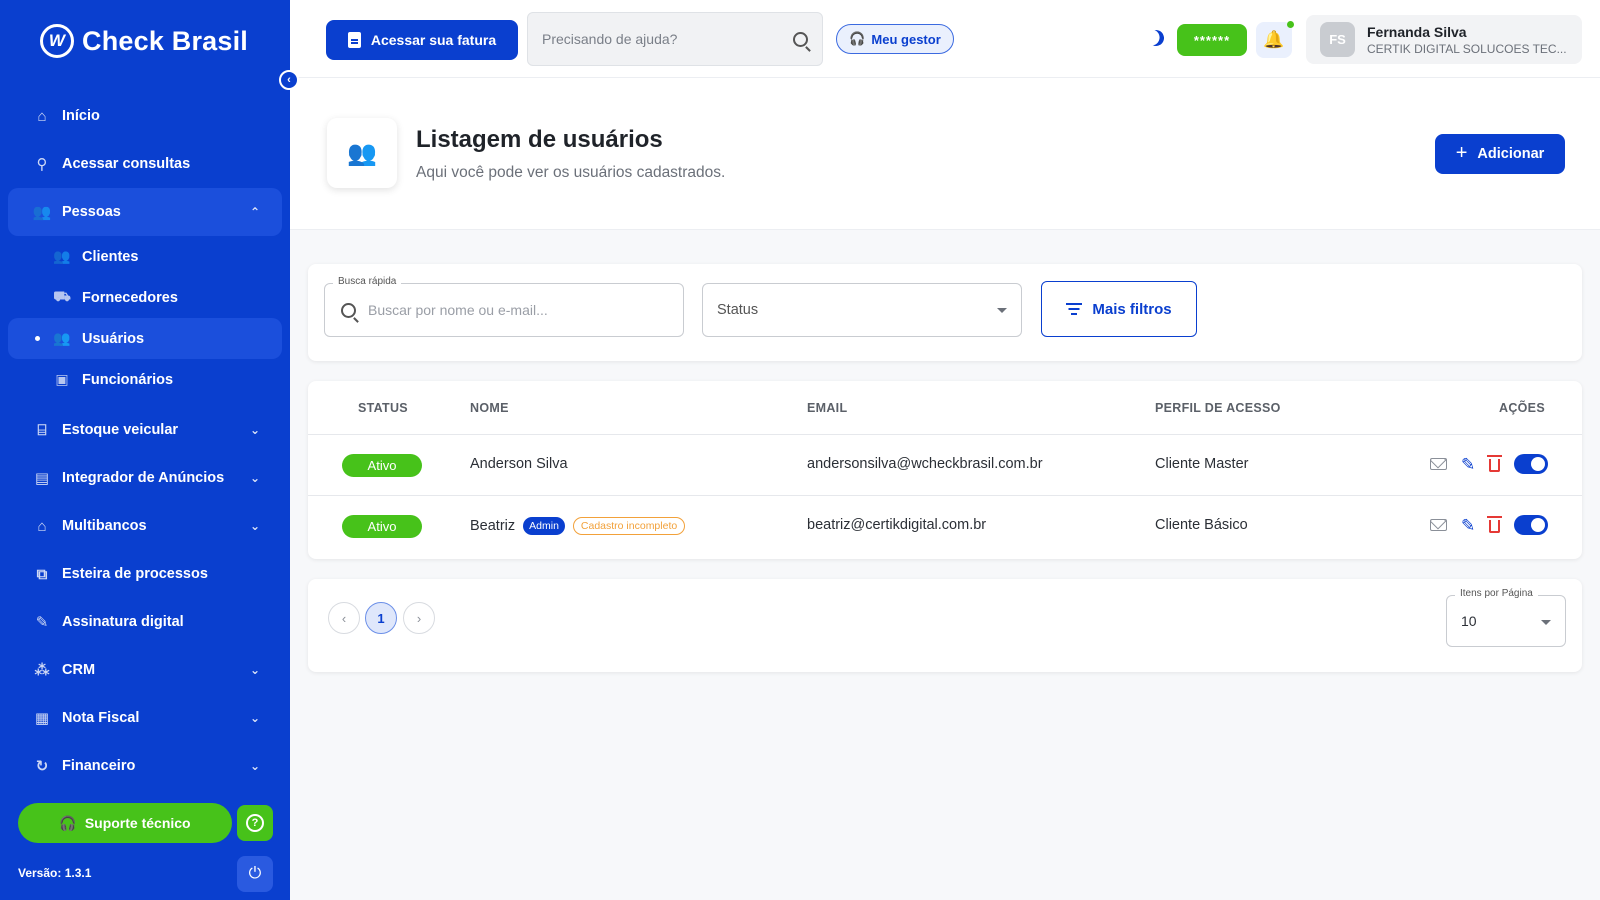 This screenshot has height=900, width=1600. Describe the element at coordinates (125, 823) in the screenshot. I see `support-button: 🎧 Suporte técnico` at that location.